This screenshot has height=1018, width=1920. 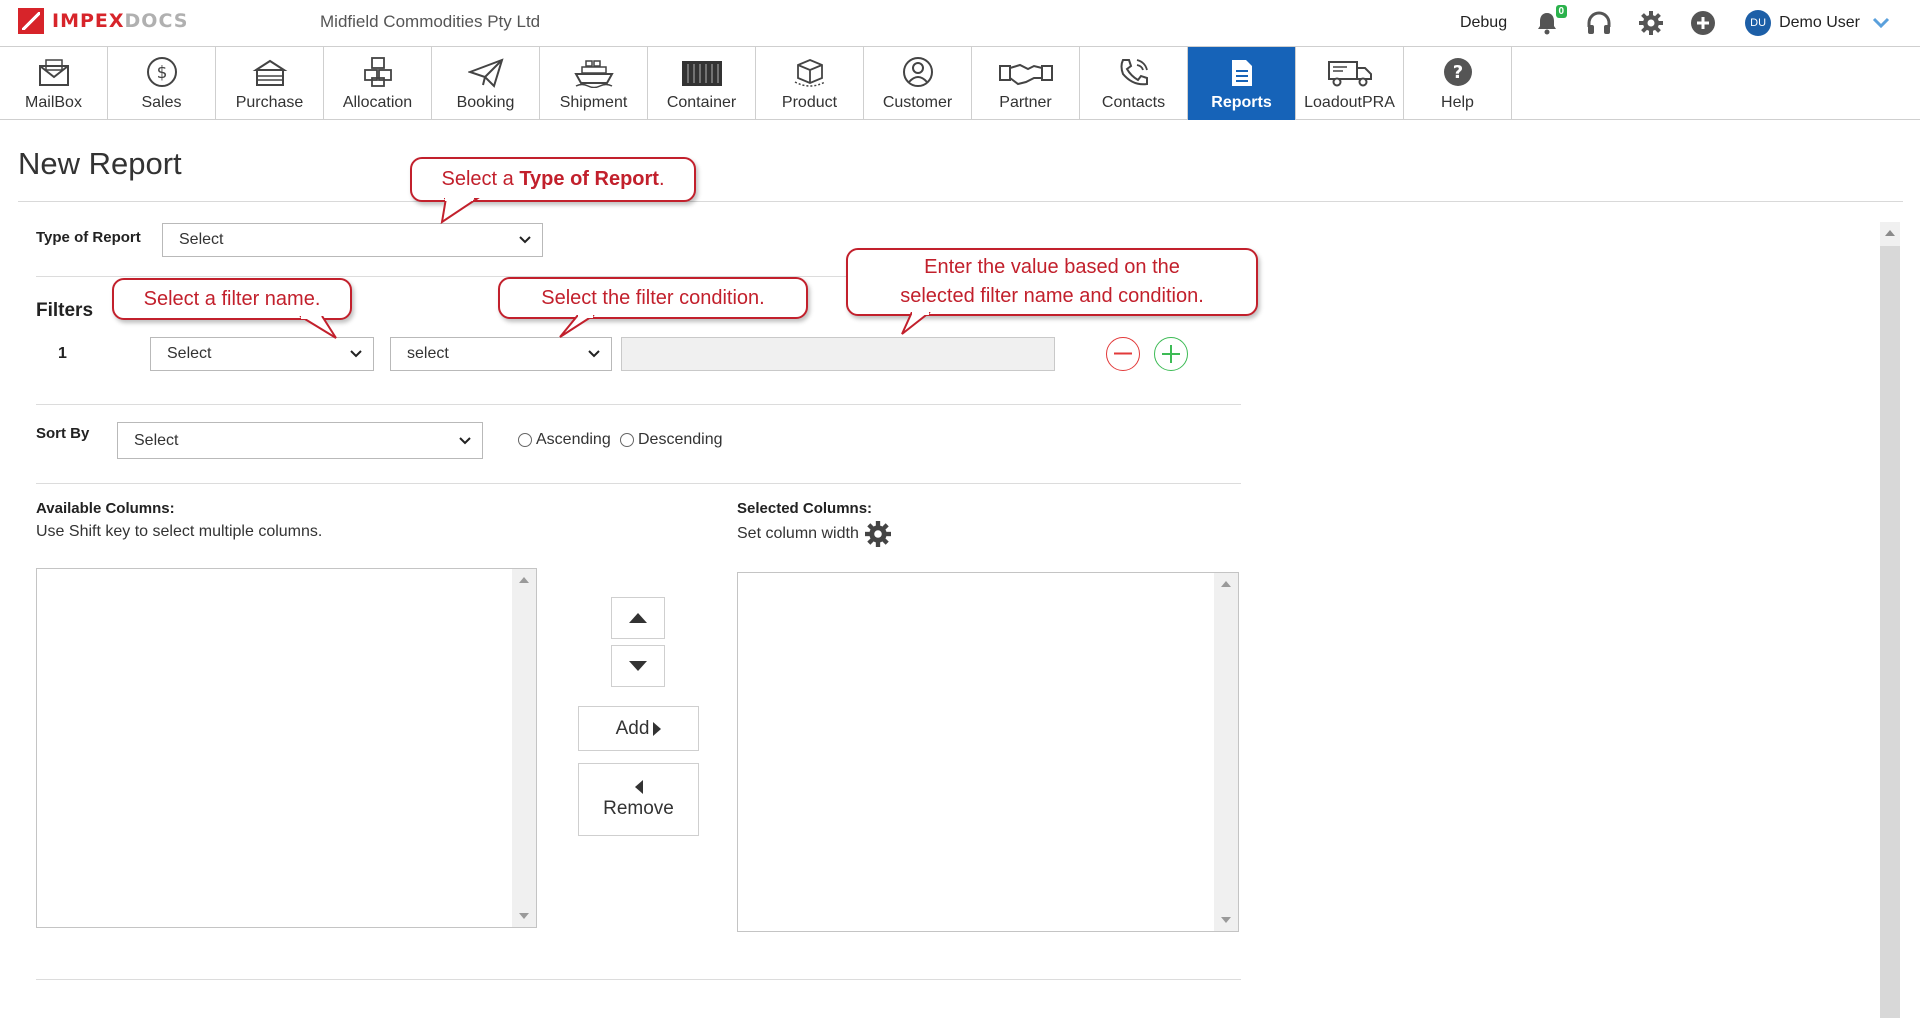 I want to click on logo-text-main: IMPEX, so click(x=88, y=21).